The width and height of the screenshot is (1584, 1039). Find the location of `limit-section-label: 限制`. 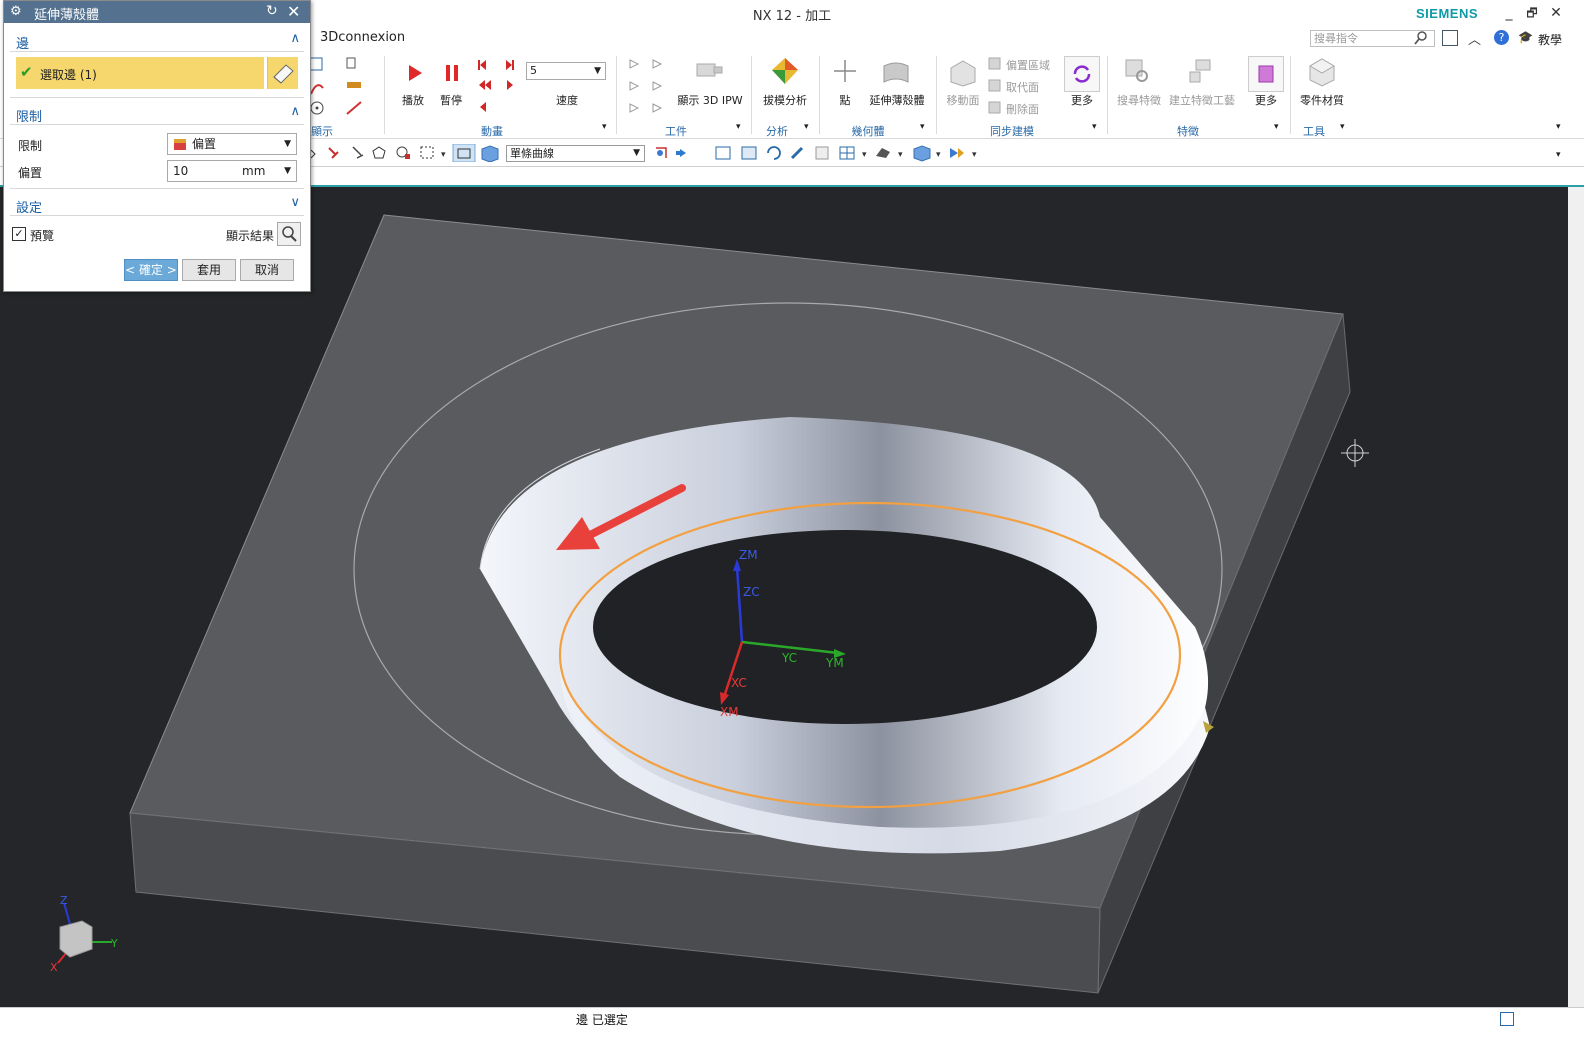

limit-section-label: 限制 is located at coordinates (29, 117).